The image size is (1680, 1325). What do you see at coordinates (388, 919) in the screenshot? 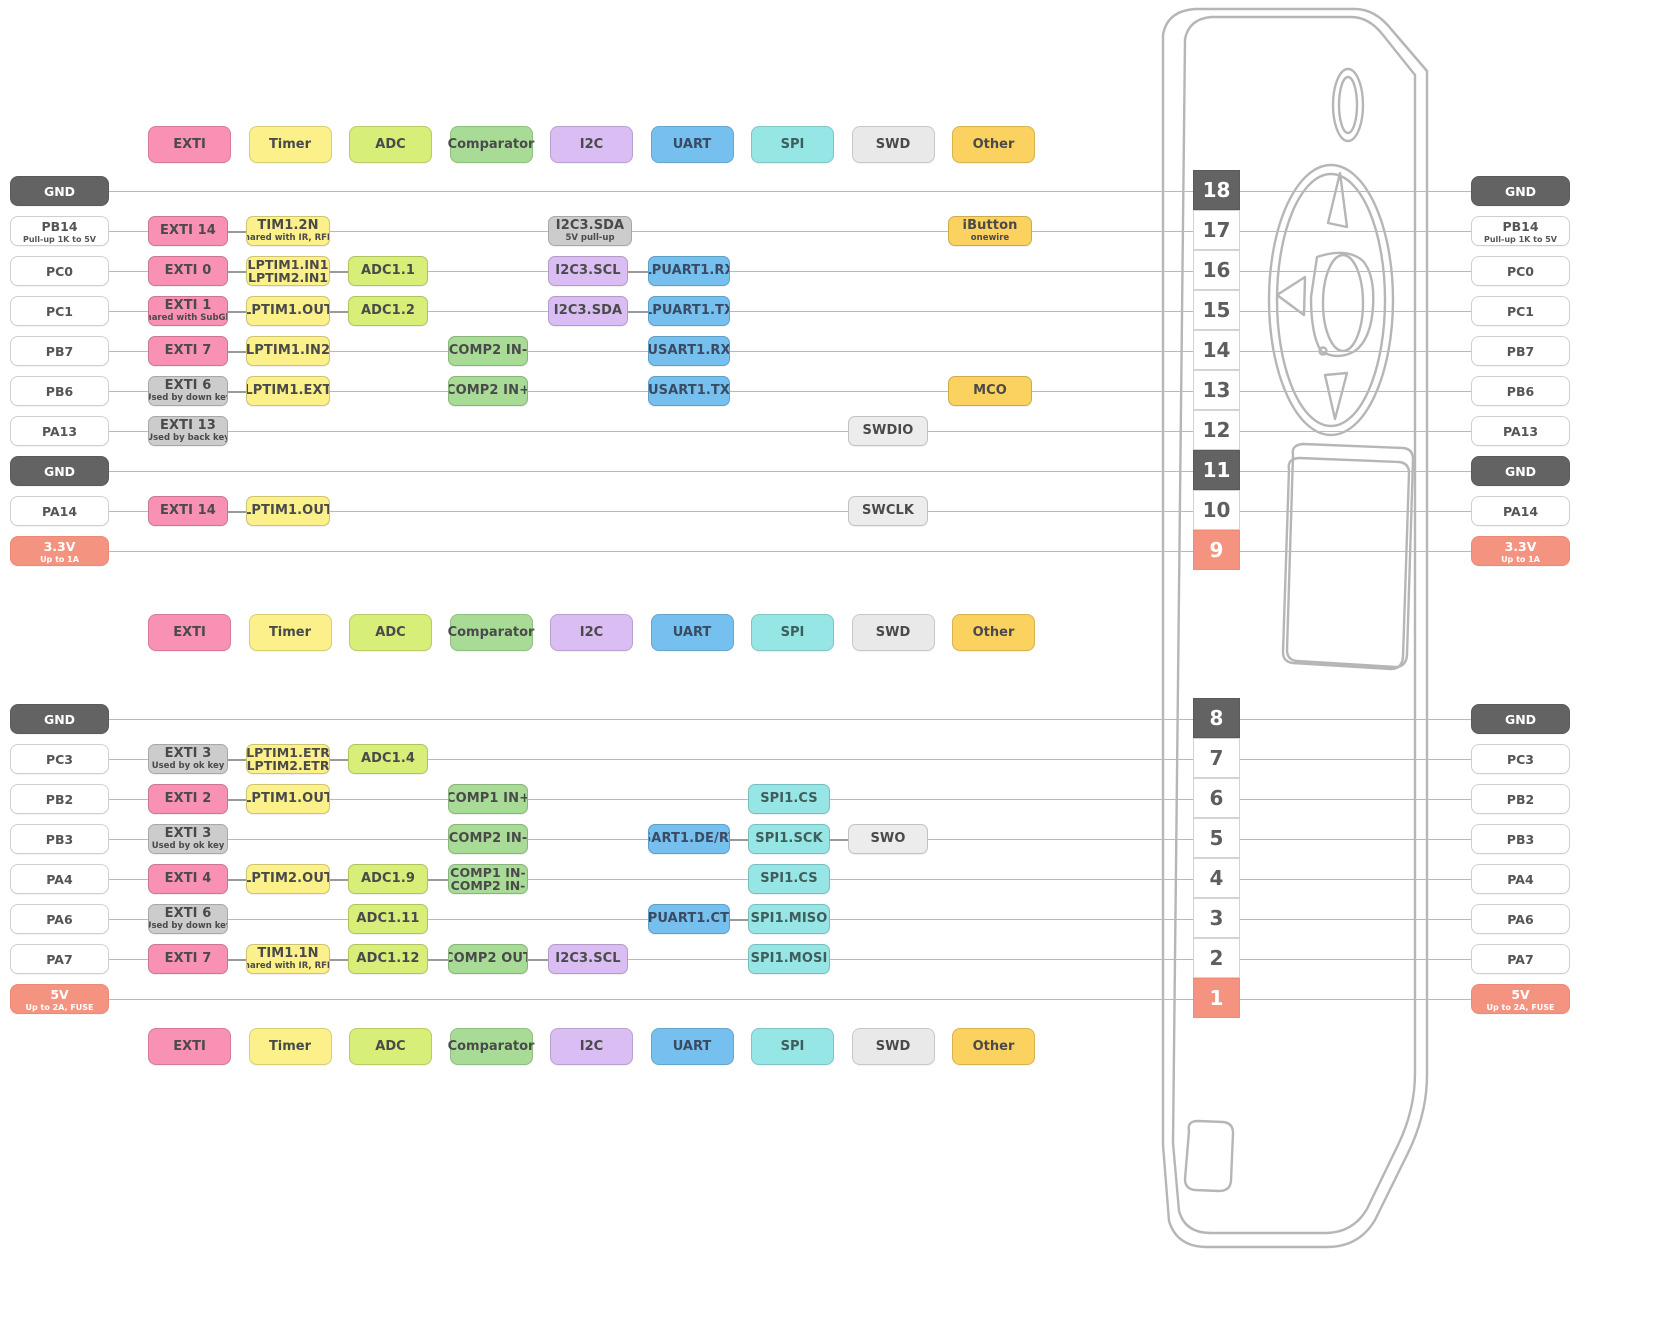
I see `signal-chip-adc: ADC1.11` at bounding box center [388, 919].